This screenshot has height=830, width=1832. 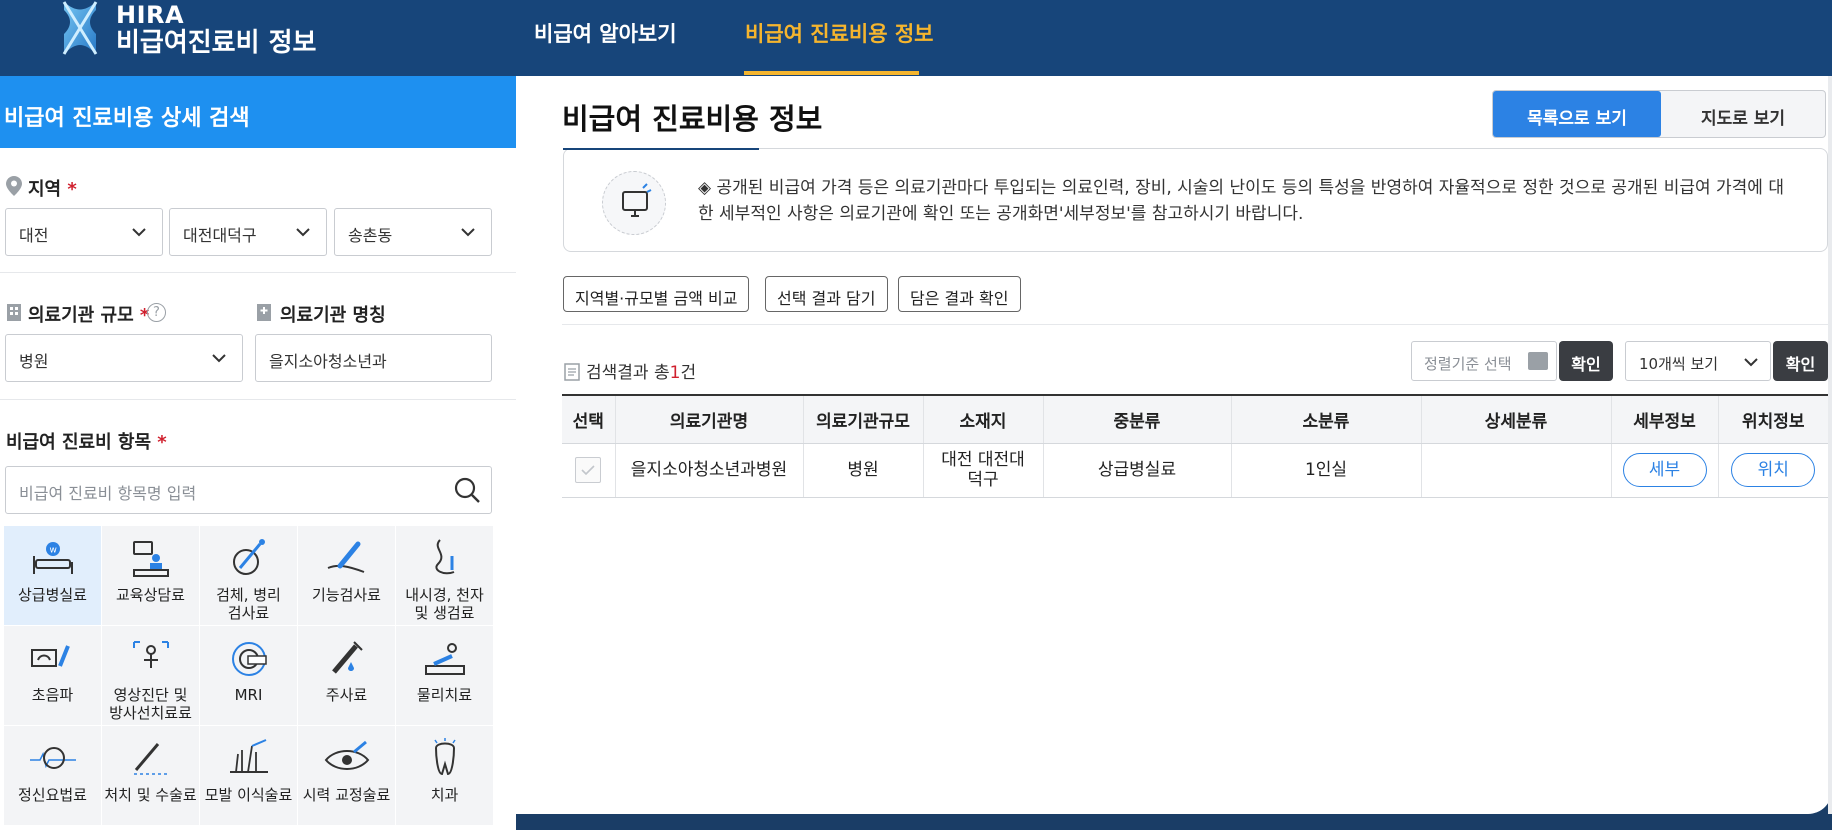 I want to click on location-button: 위치, so click(x=1773, y=470).